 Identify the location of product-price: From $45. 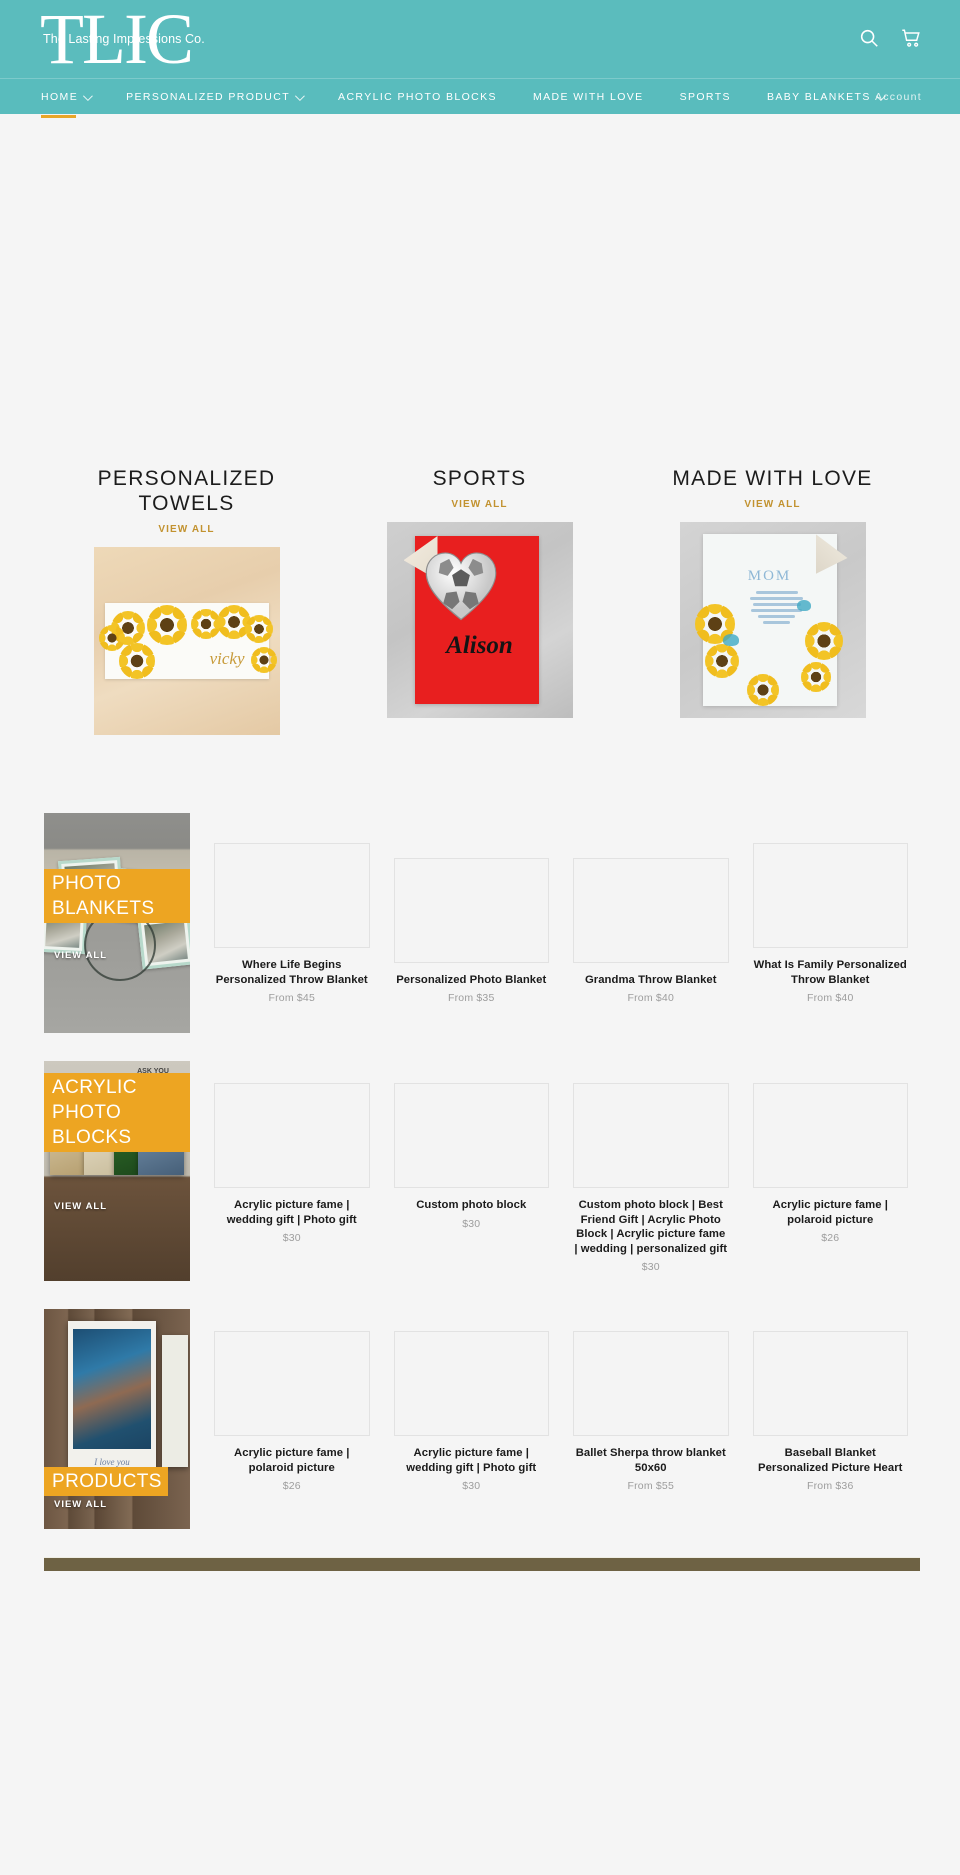
(292, 998).